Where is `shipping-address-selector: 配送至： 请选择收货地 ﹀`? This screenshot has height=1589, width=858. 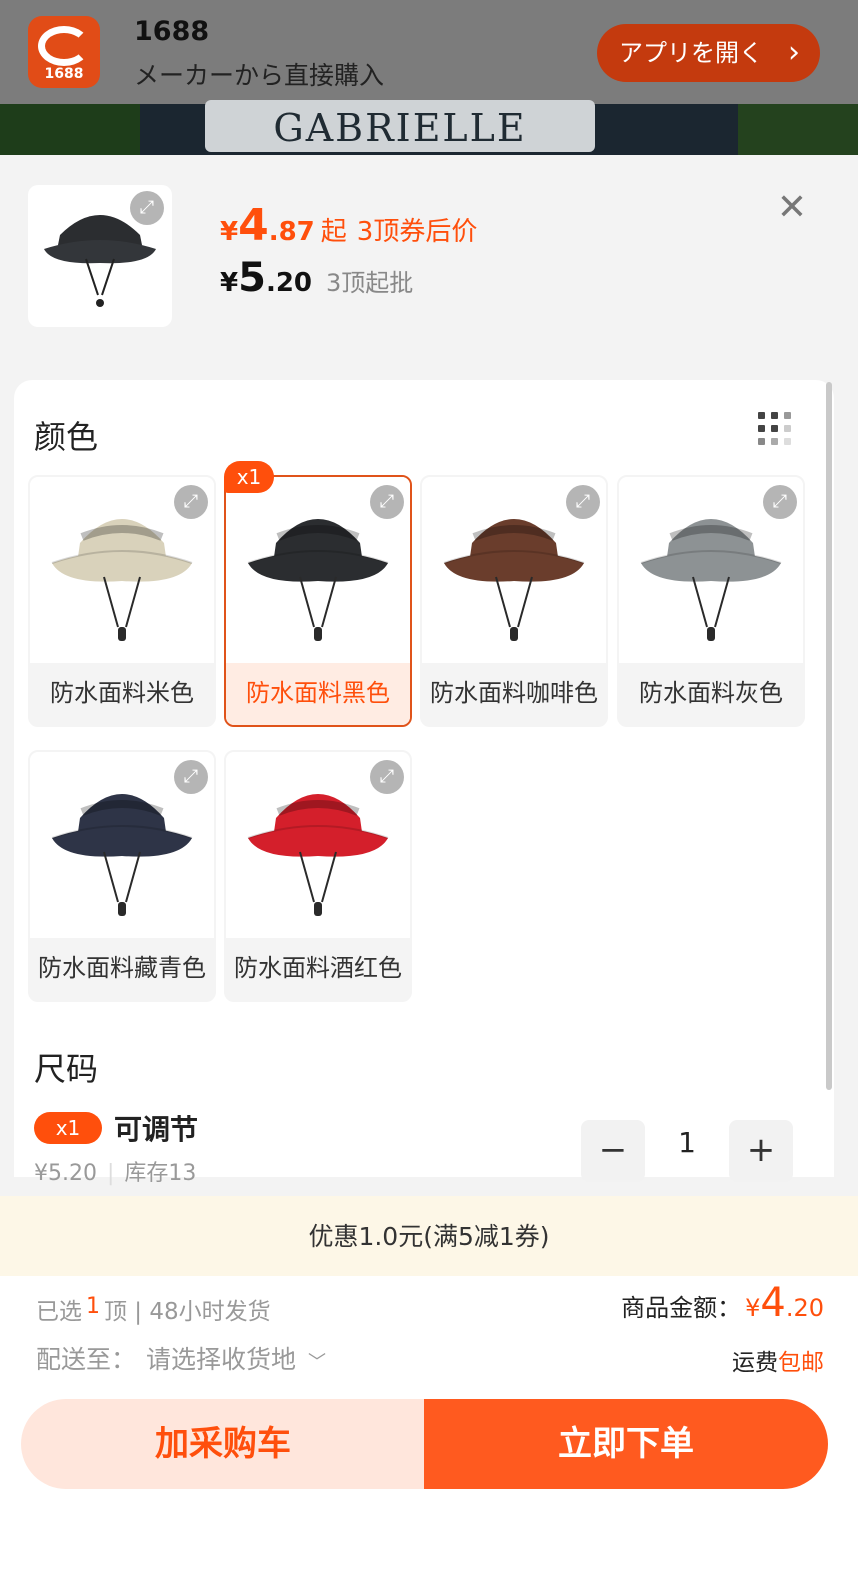
shipping-address-selector: 配送至： 请选择收货地 ﹀ is located at coordinates (181, 1358).